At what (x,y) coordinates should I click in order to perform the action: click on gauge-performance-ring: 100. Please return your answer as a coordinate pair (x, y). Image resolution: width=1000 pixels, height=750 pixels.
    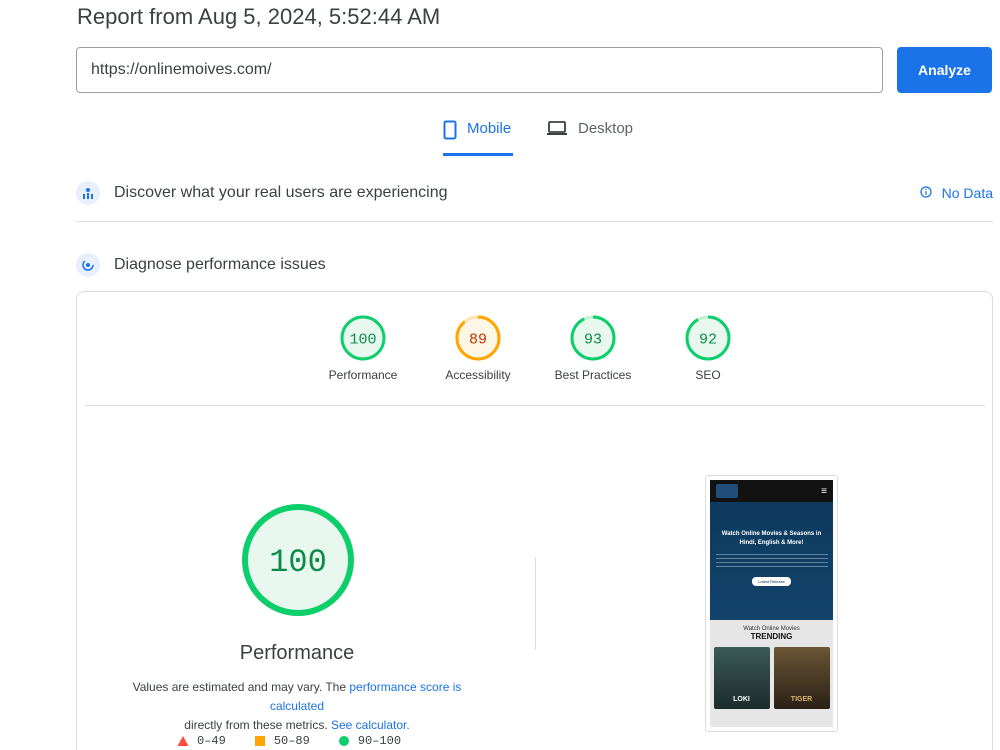
    Looking at the image, I should click on (363, 338).